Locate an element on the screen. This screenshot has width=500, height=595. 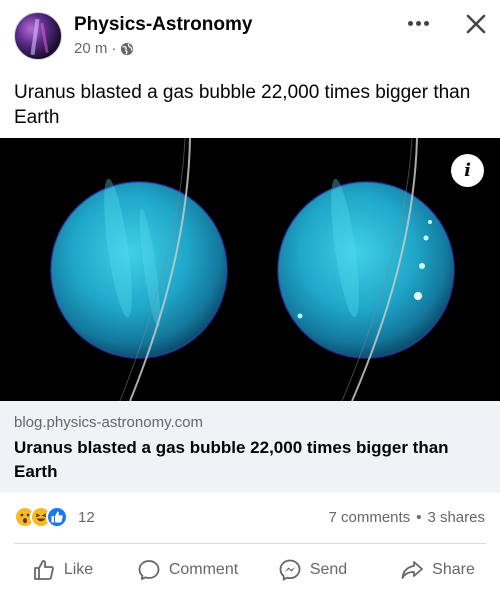
globe-icon is located at coordinates (127, 48).